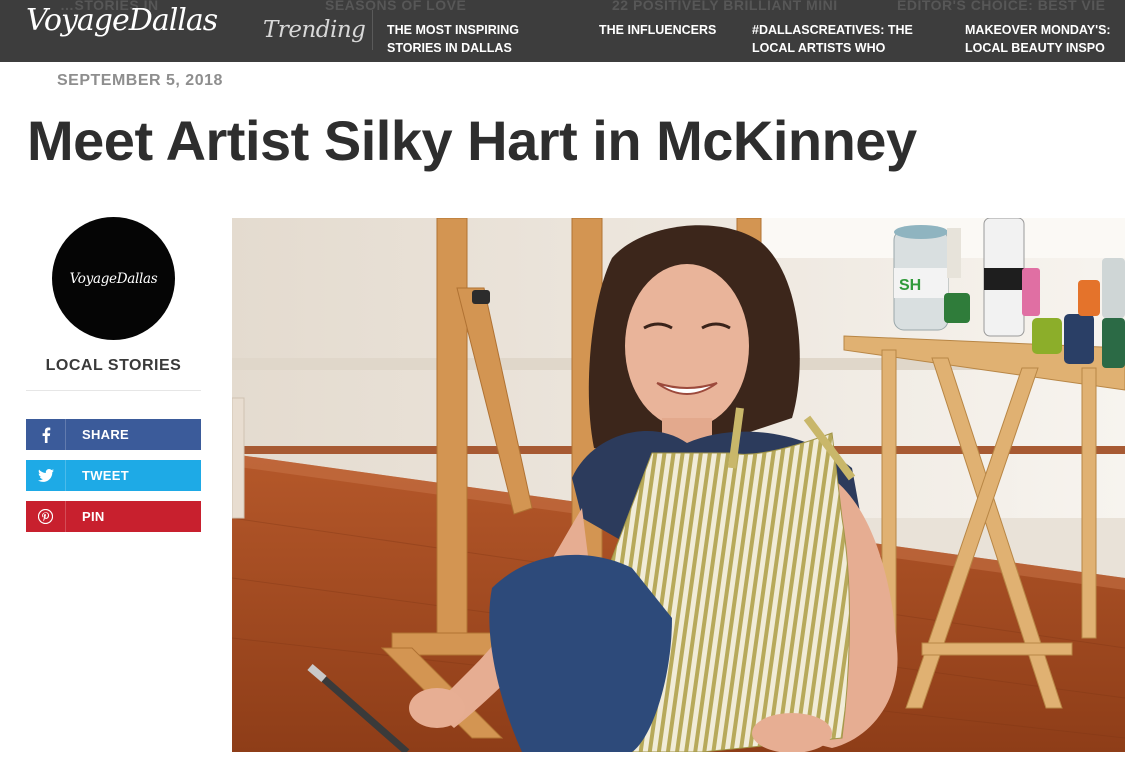 This screenshot has width=1125, height=767. I want to click on facebook-share-button: SHARE, so click(113, 434).